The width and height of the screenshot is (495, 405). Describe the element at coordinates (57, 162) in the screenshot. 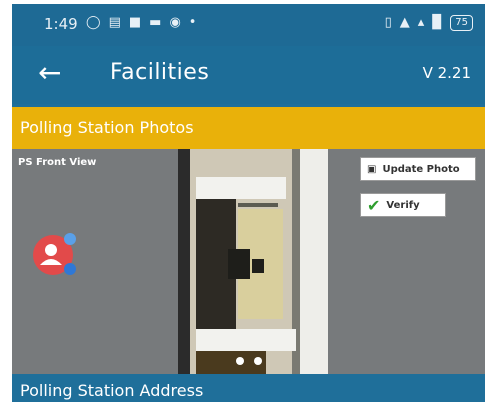

I see `photo-caption: PS Front View` at that location.